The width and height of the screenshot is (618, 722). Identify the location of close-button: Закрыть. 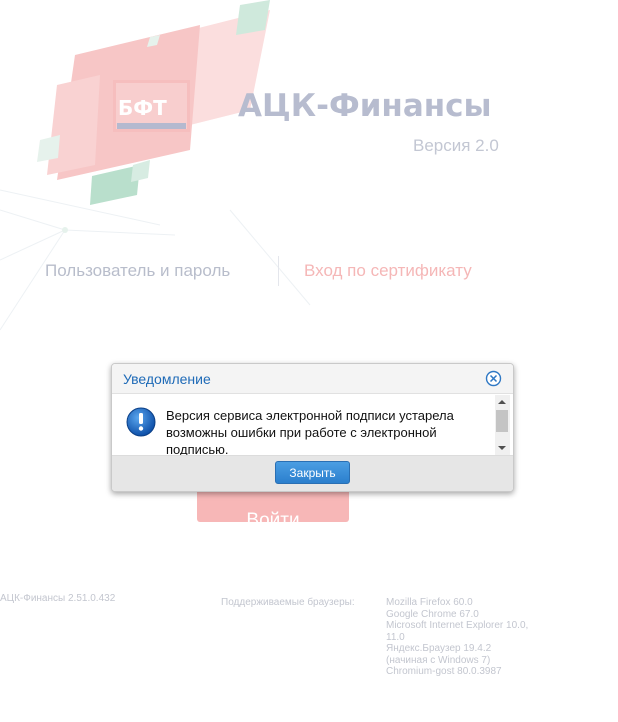
(312, 472).